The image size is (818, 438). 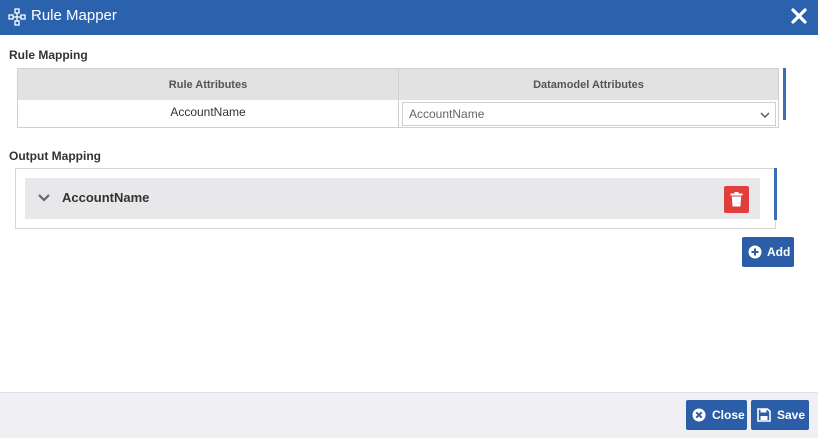 I want to click on delete-button, so click(x=736, y=199).